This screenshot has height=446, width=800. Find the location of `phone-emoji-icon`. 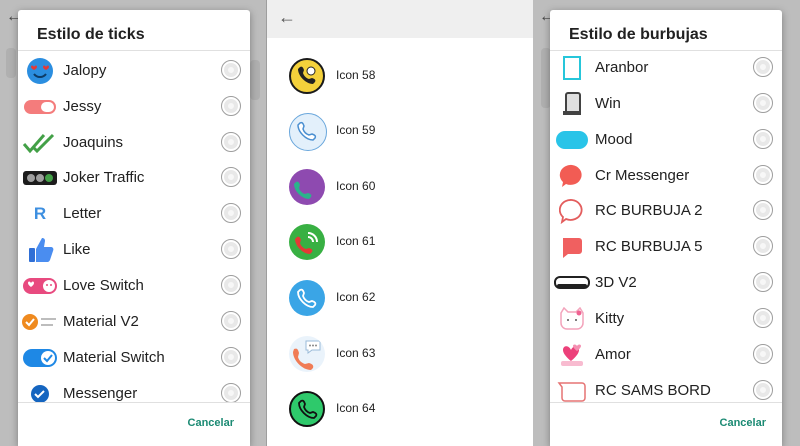

phone-emoji-icon is located at coordinates (307, 76).